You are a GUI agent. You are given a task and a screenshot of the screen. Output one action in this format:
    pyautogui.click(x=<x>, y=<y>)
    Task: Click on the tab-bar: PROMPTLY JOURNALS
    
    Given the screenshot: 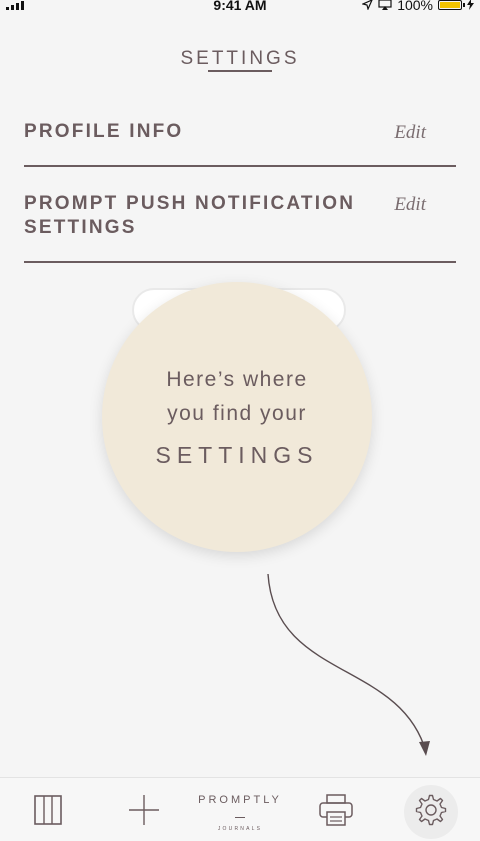 What is the action you would take?
    pyautogui.click(x=240, y=809)
    